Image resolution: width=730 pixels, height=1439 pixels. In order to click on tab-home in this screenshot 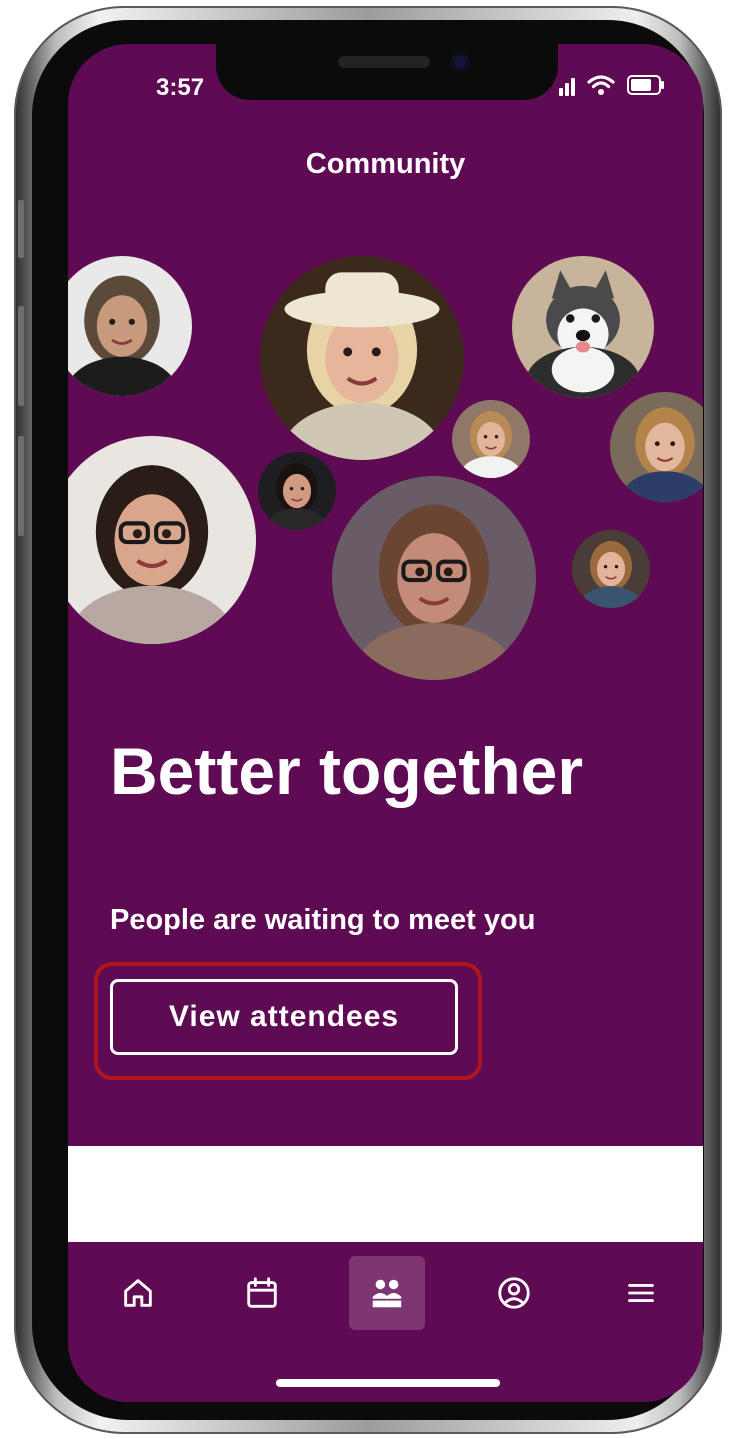, I will do `click(138, 1293)`.